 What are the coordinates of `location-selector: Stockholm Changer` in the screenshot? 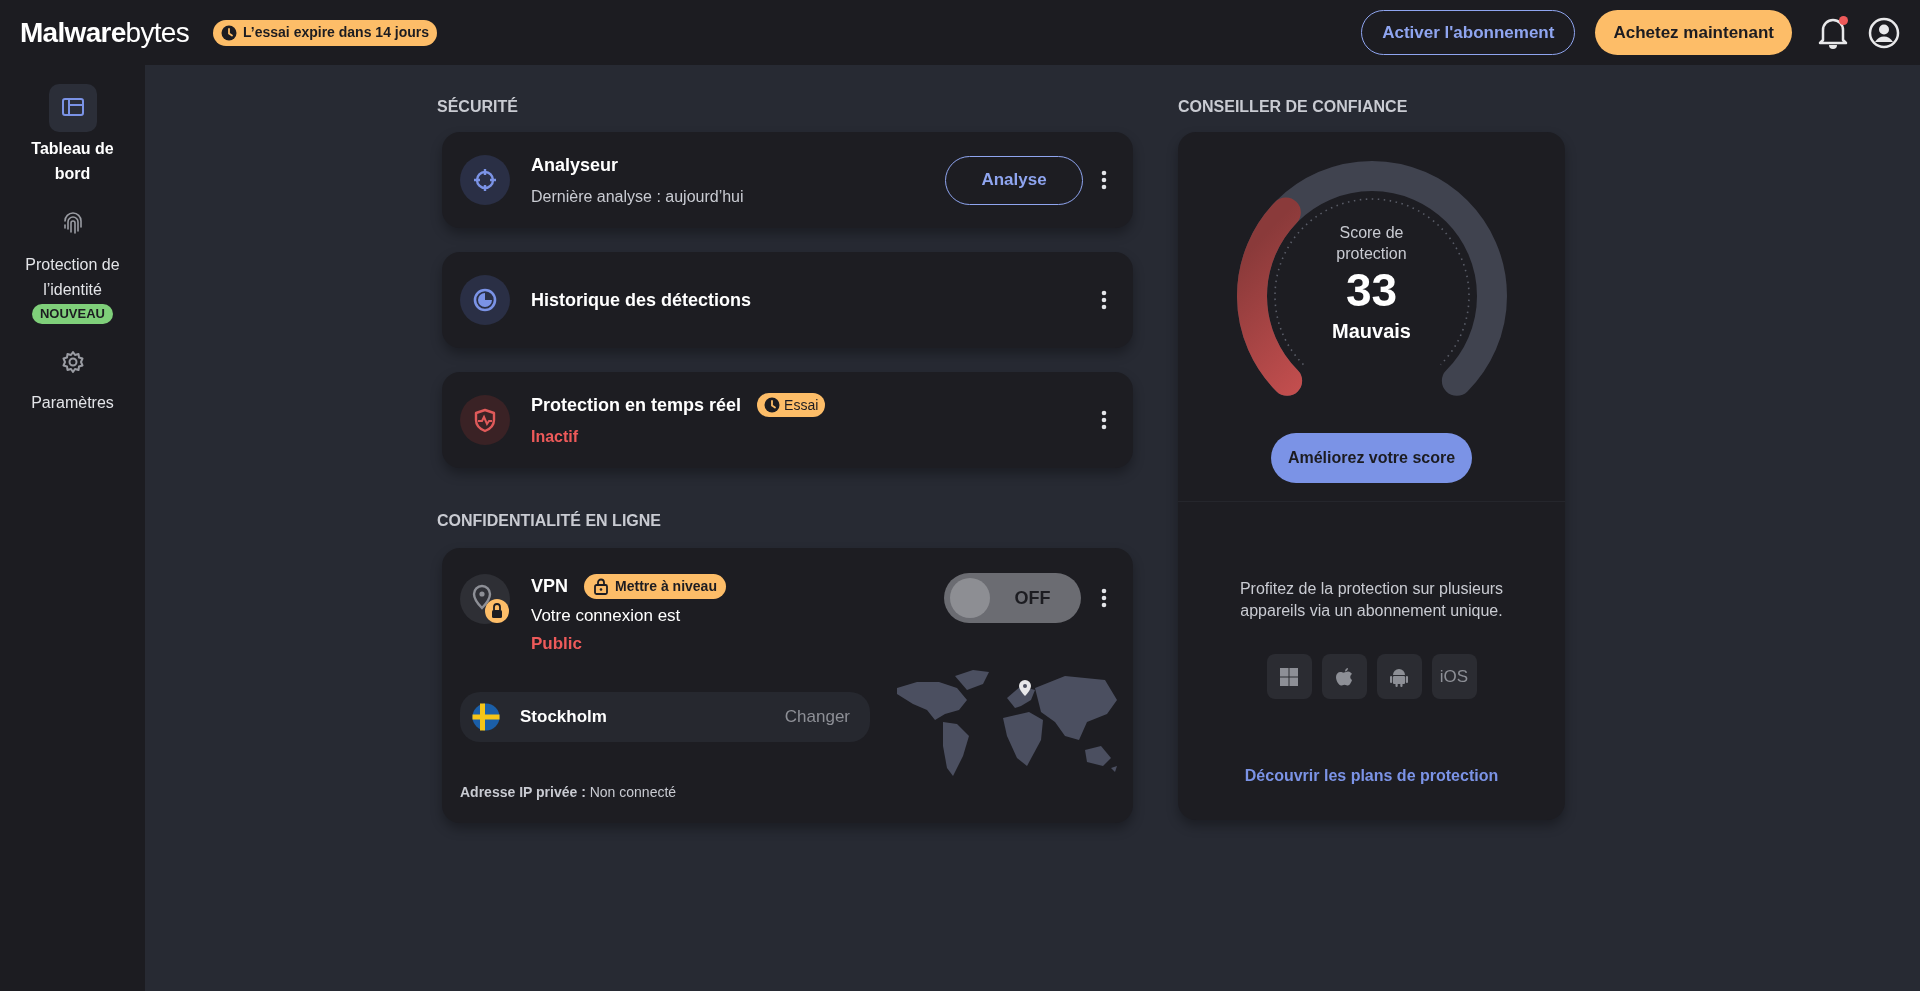 It's located at (665, 717).